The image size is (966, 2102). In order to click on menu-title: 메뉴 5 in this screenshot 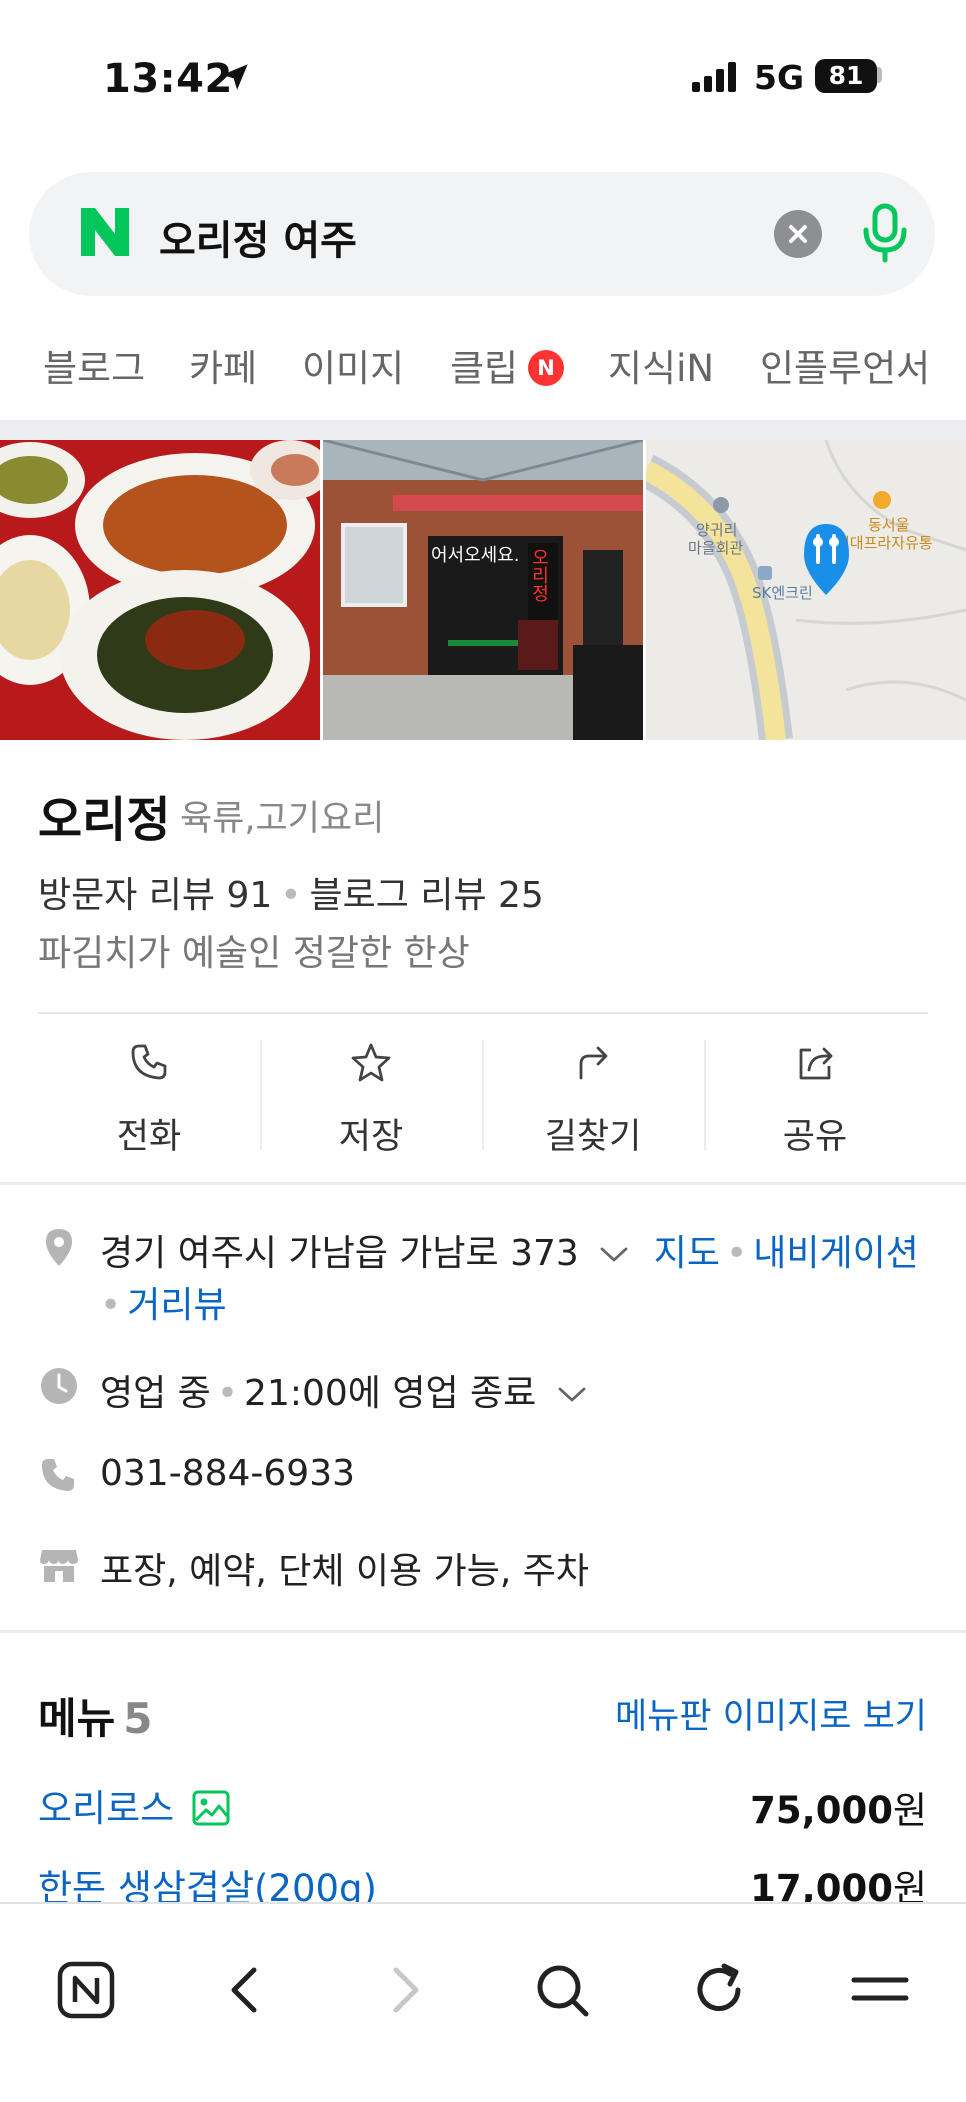, I will do `click(95, 1715)`.